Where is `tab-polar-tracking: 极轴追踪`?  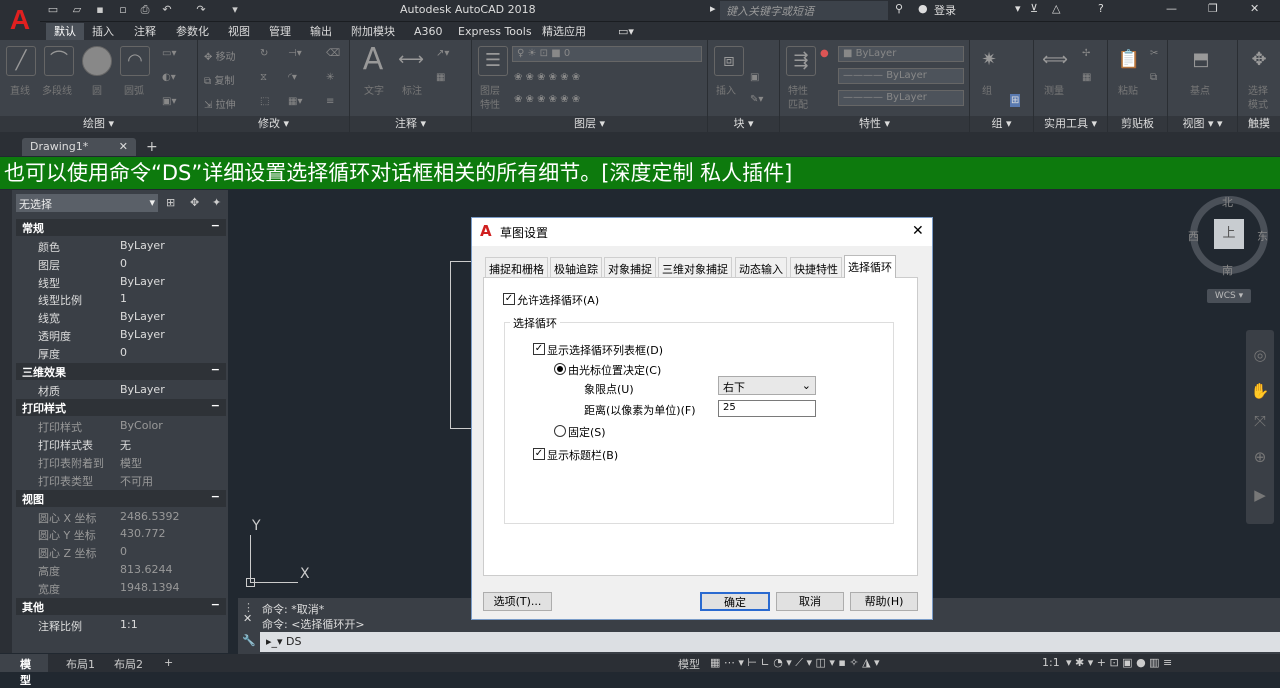 tab-polar-tracking: 极轴追踪 is located at coordinates (576, 267).